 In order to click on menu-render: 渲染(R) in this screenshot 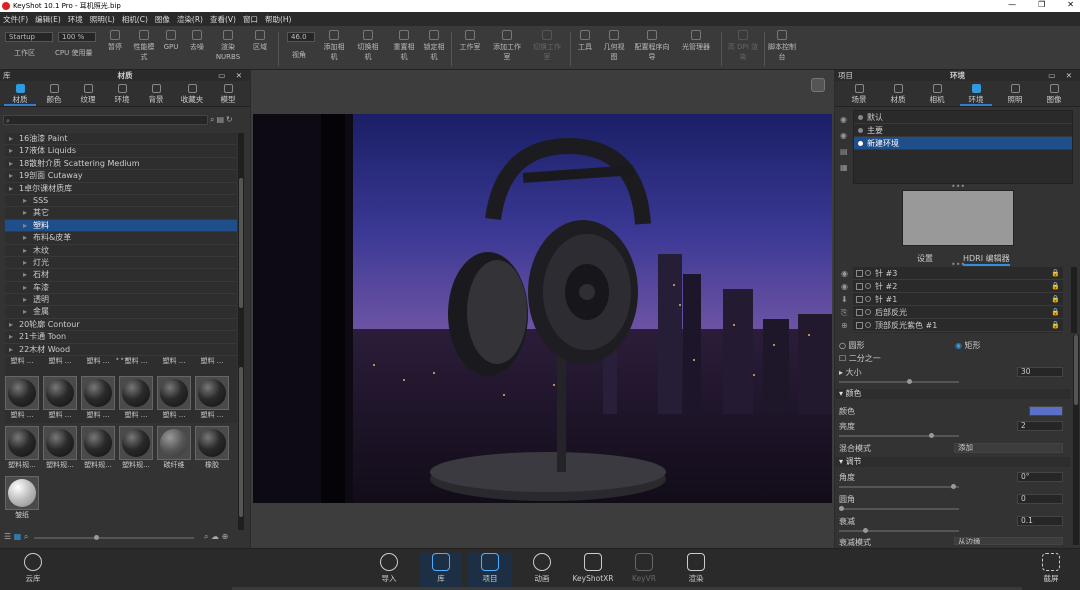, I will do `click(190, 19)`.